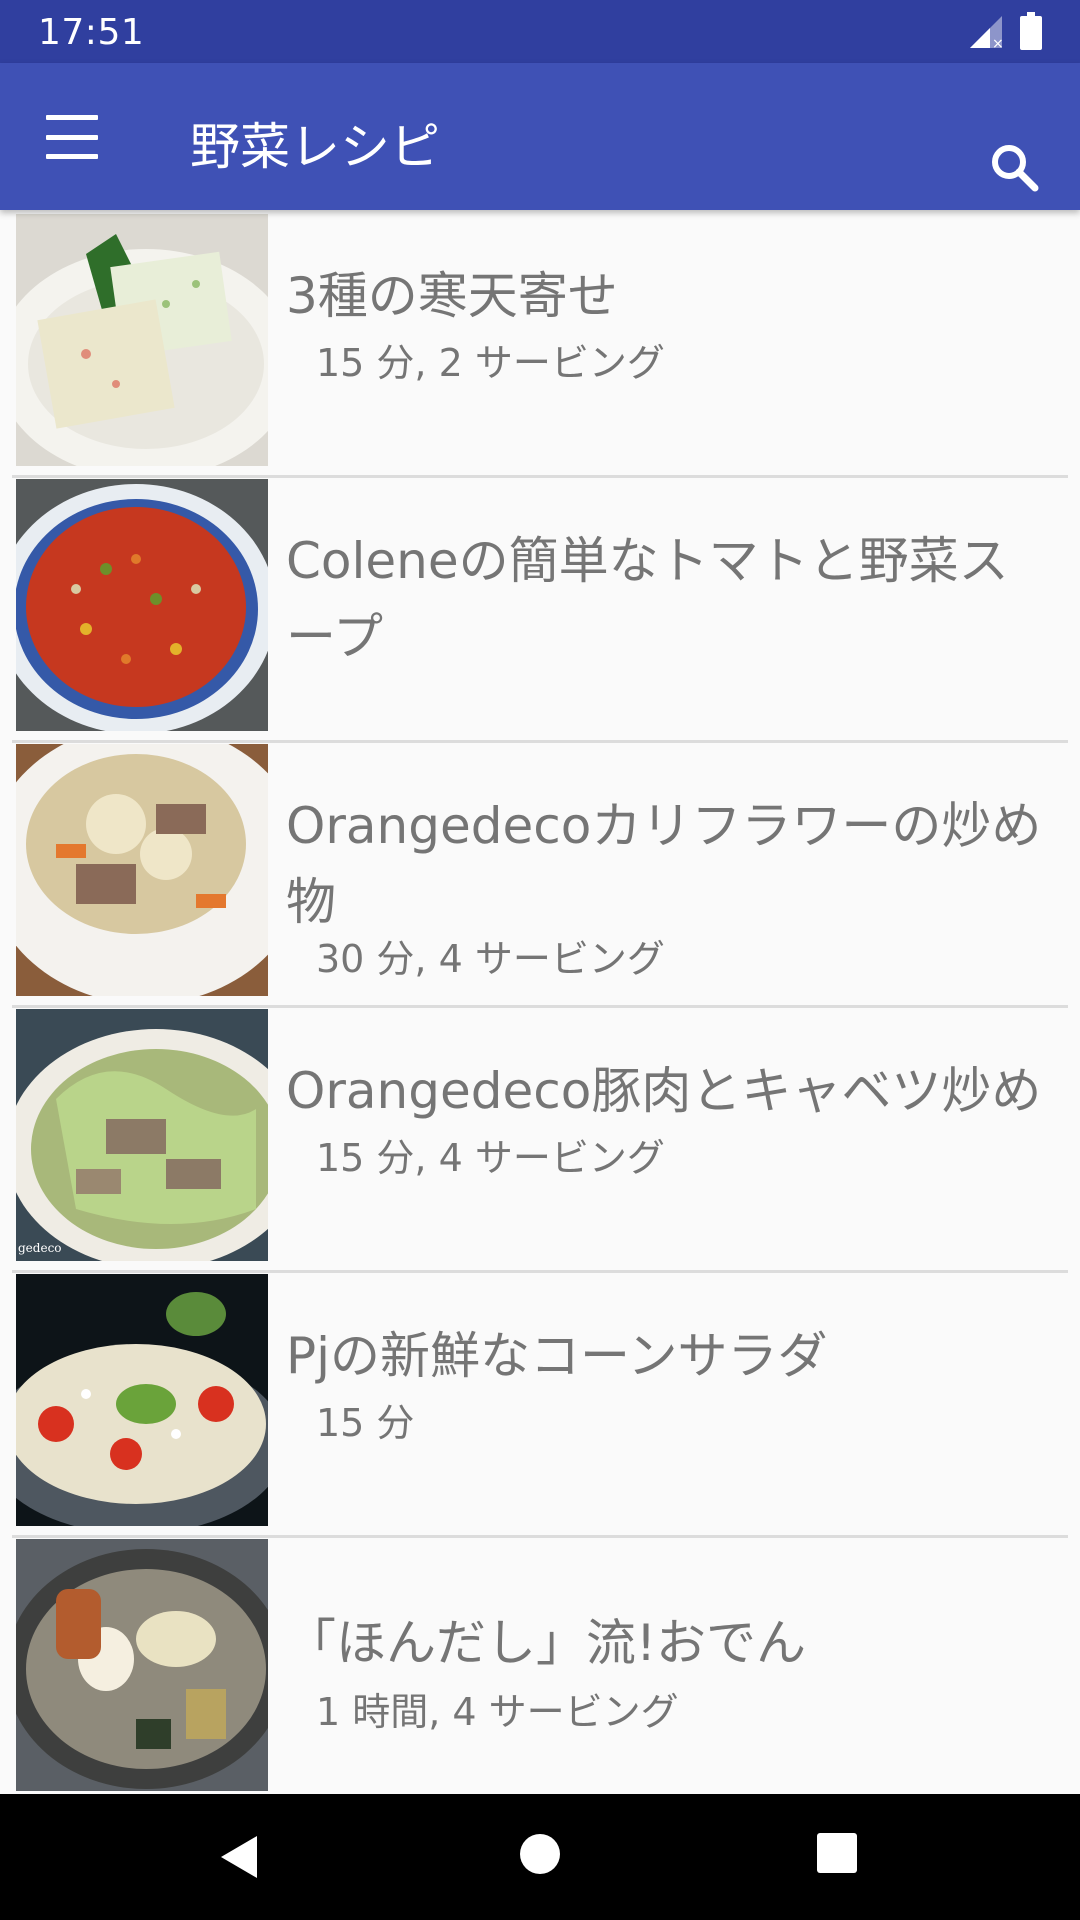  I want to click on recipe-title: Orangedecoカリフラワーの炒め物, so click(664, 864).